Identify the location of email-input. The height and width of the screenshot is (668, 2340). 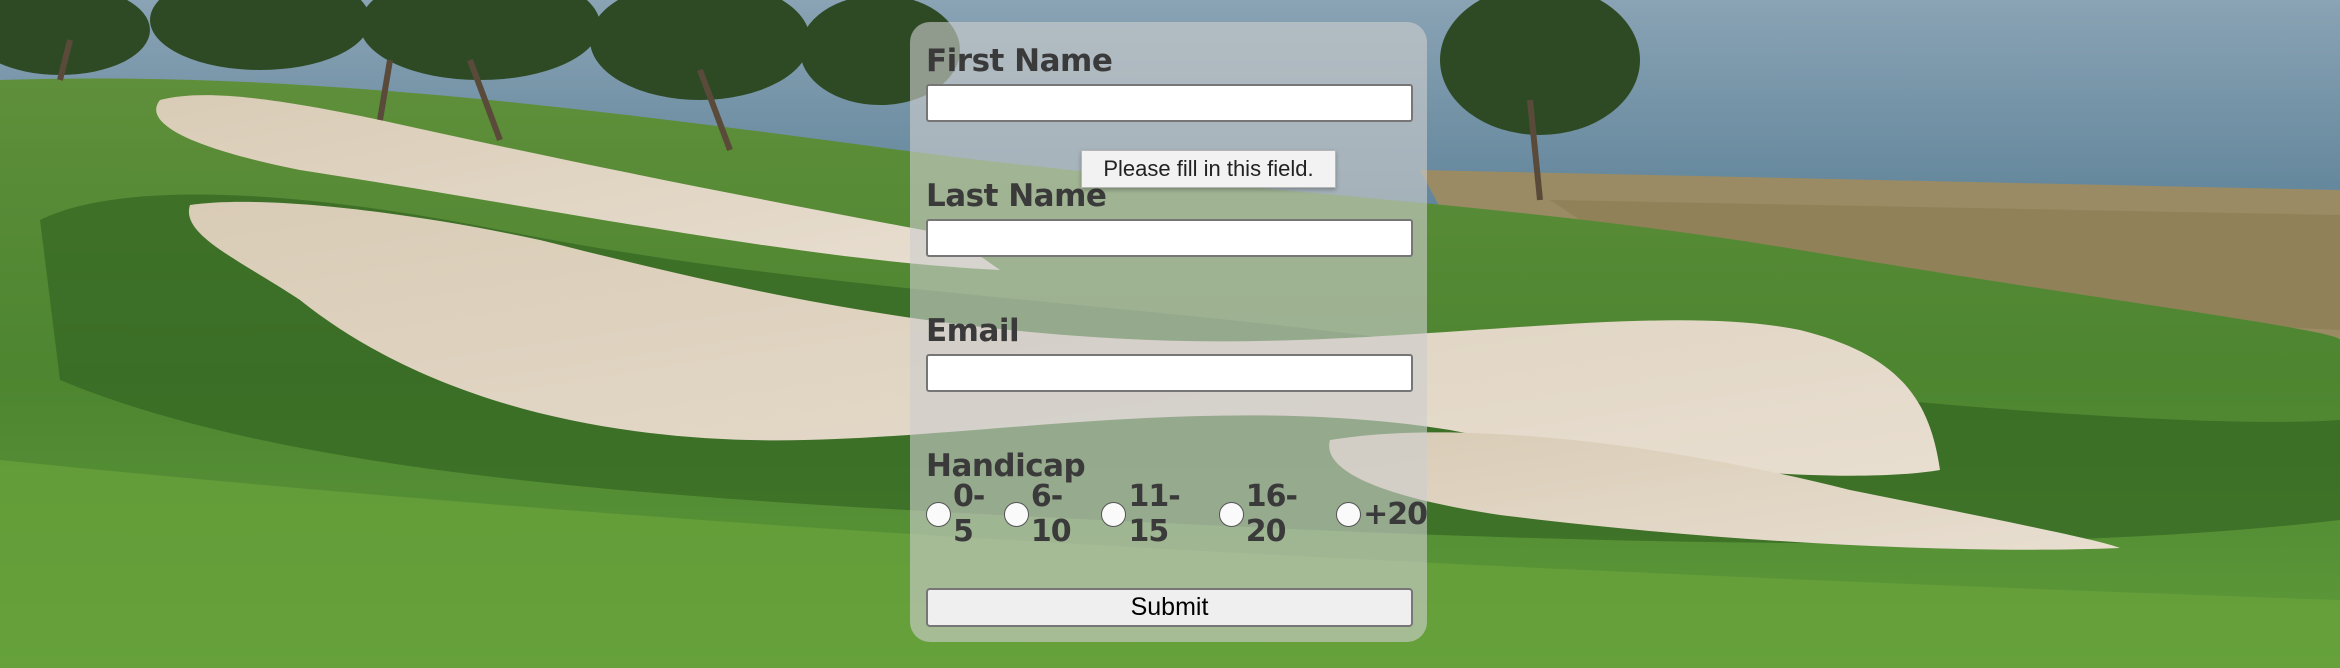
(1169, 373).